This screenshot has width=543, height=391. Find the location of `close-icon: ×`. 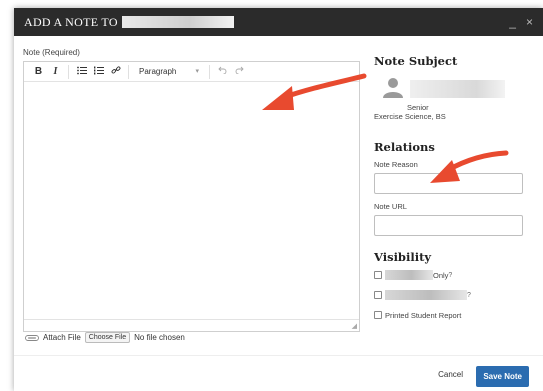

close-icon: × is located at coordinates (529, 22).